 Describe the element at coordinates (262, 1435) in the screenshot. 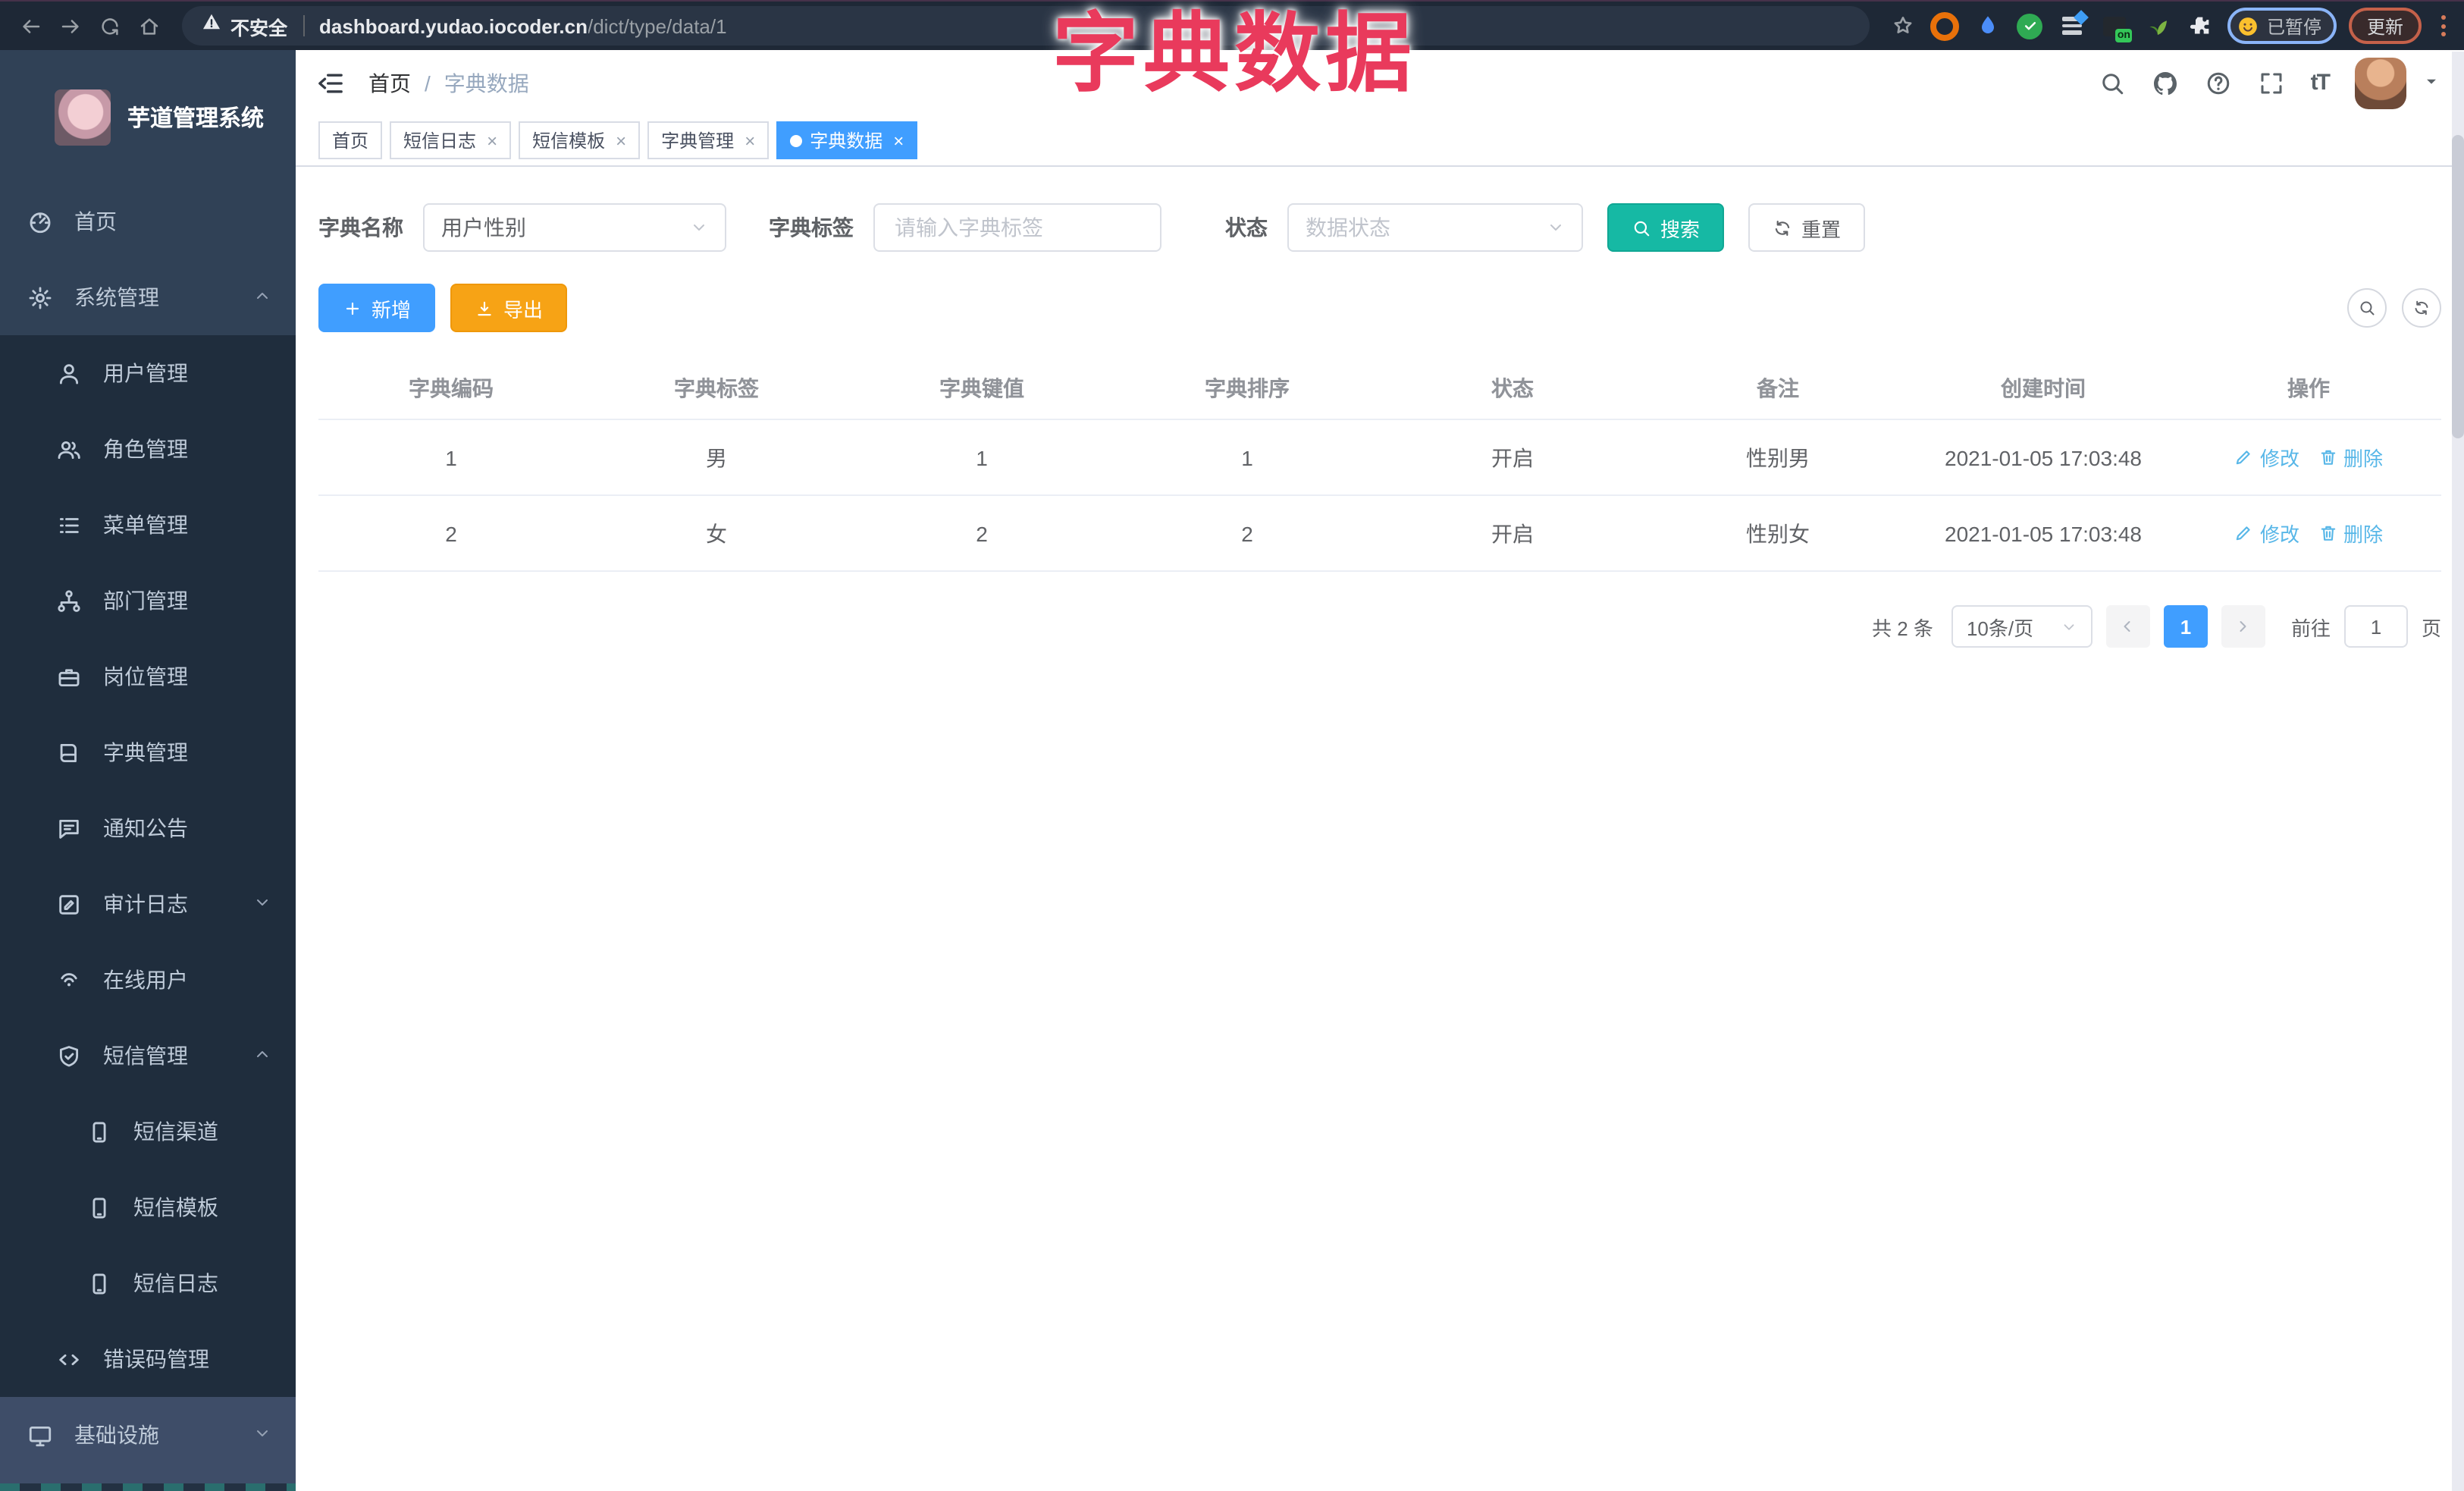

I see `chevron-down-icon` at that location.